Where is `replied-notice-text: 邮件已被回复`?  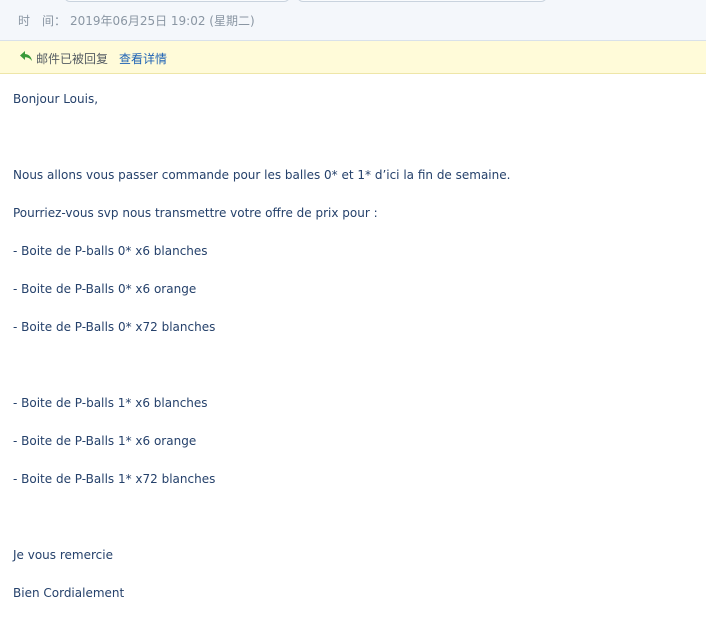
replied-notice-text: 邮件已被回复 is located at coordinates (72, 59).